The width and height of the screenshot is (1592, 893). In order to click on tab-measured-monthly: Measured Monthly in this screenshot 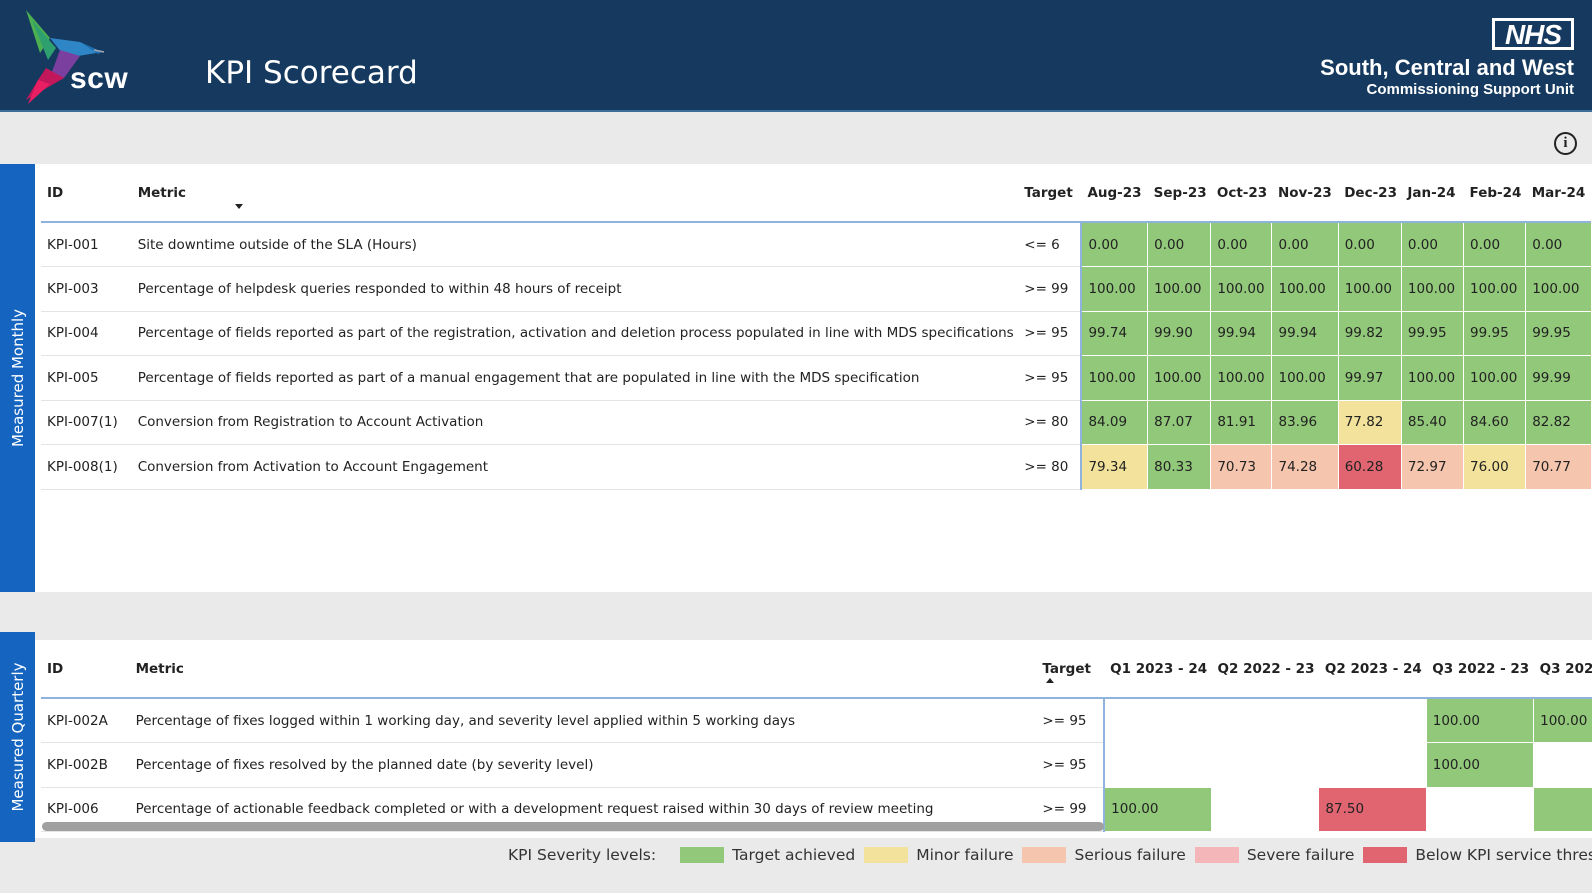, I will do `click(17, 378)`.